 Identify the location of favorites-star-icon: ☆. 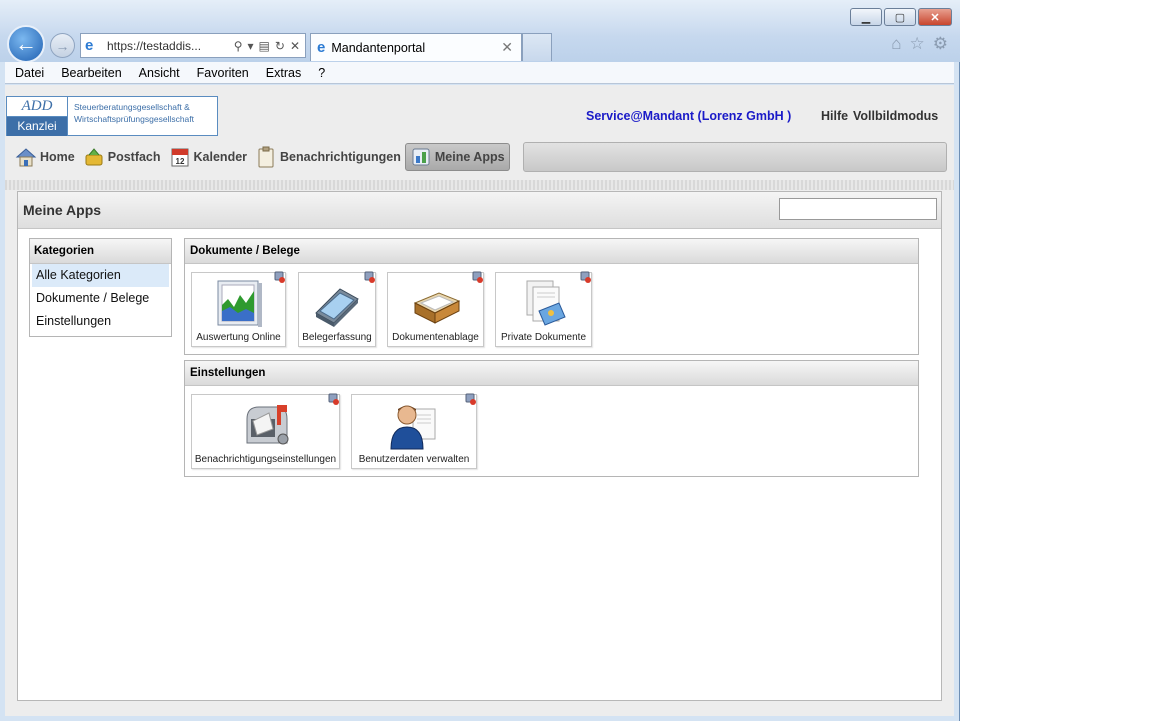
(917, 44).